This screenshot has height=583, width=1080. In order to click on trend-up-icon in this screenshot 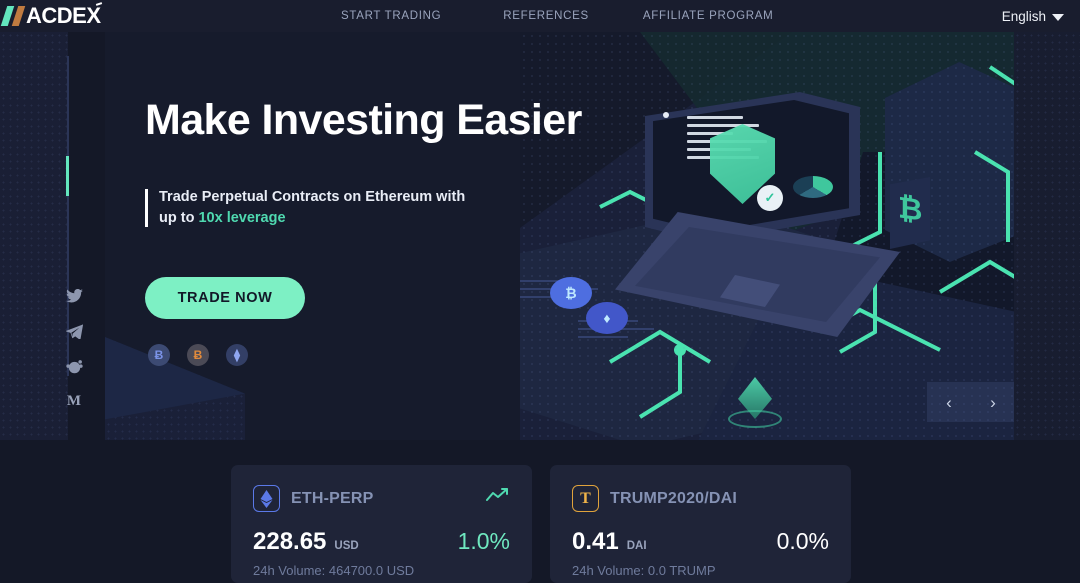, I will do `click(498, 495)`.